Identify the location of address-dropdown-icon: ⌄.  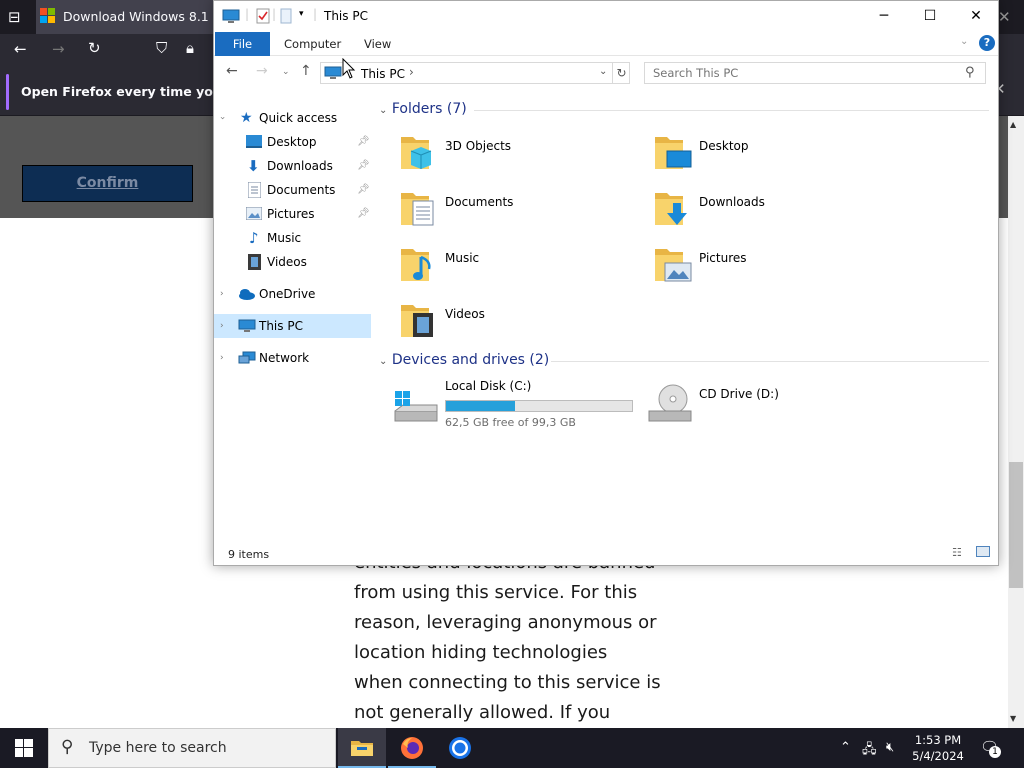
(603, 71).